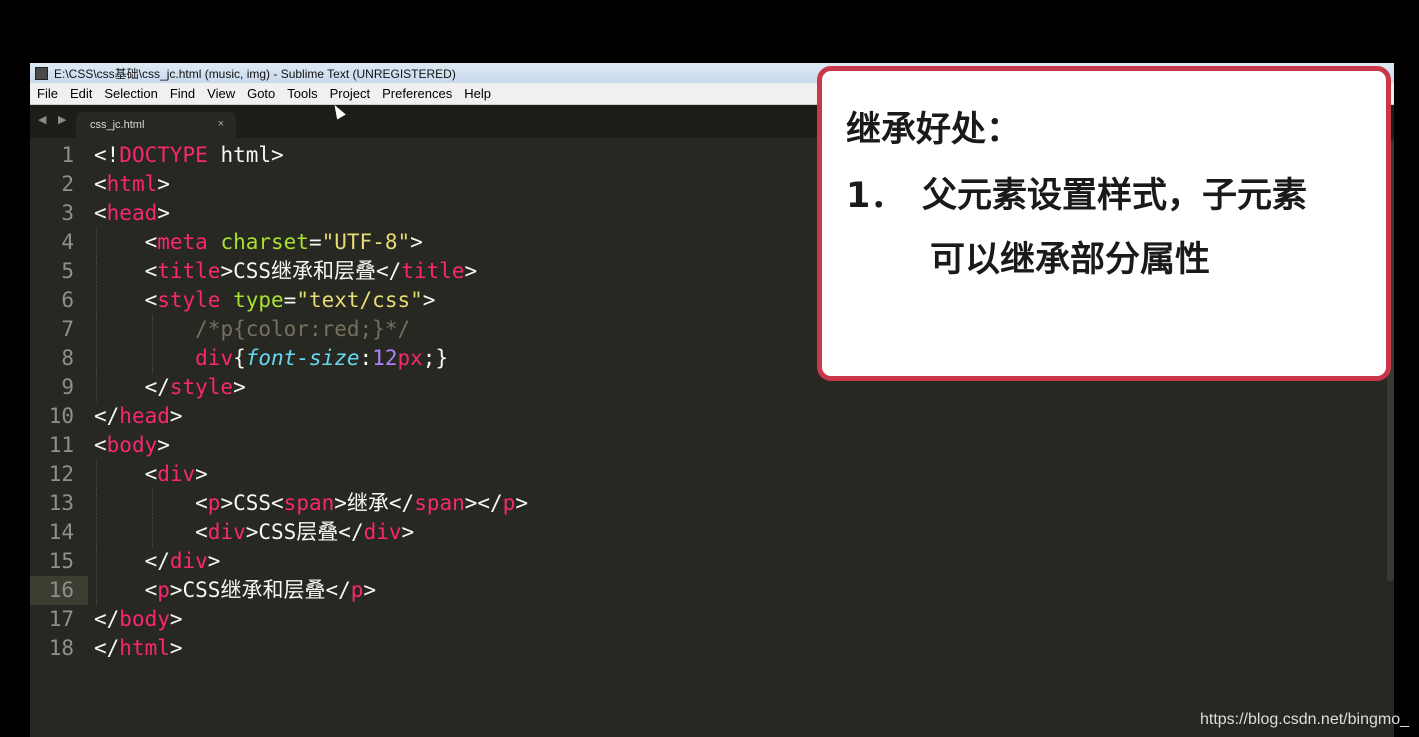 The image size is (1419, 737). I want to click on code-line-current: <p>CSS继承和层叠</p>, so click(739, 590).